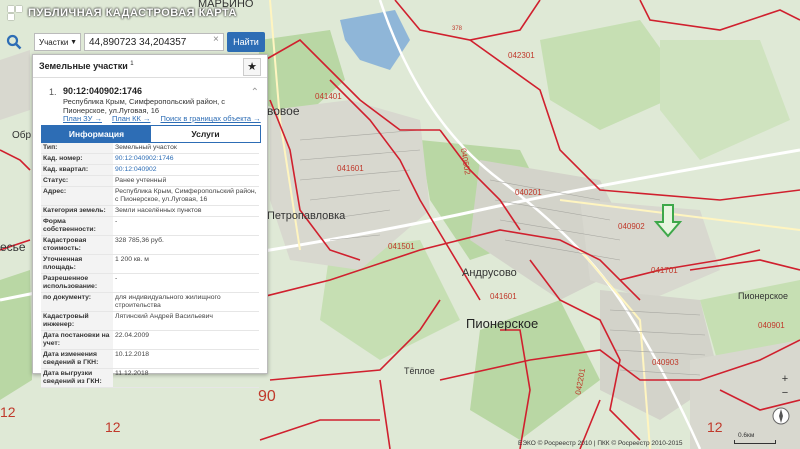  I want to click on attribute-value: 10.12.2018, so click(186, 359).